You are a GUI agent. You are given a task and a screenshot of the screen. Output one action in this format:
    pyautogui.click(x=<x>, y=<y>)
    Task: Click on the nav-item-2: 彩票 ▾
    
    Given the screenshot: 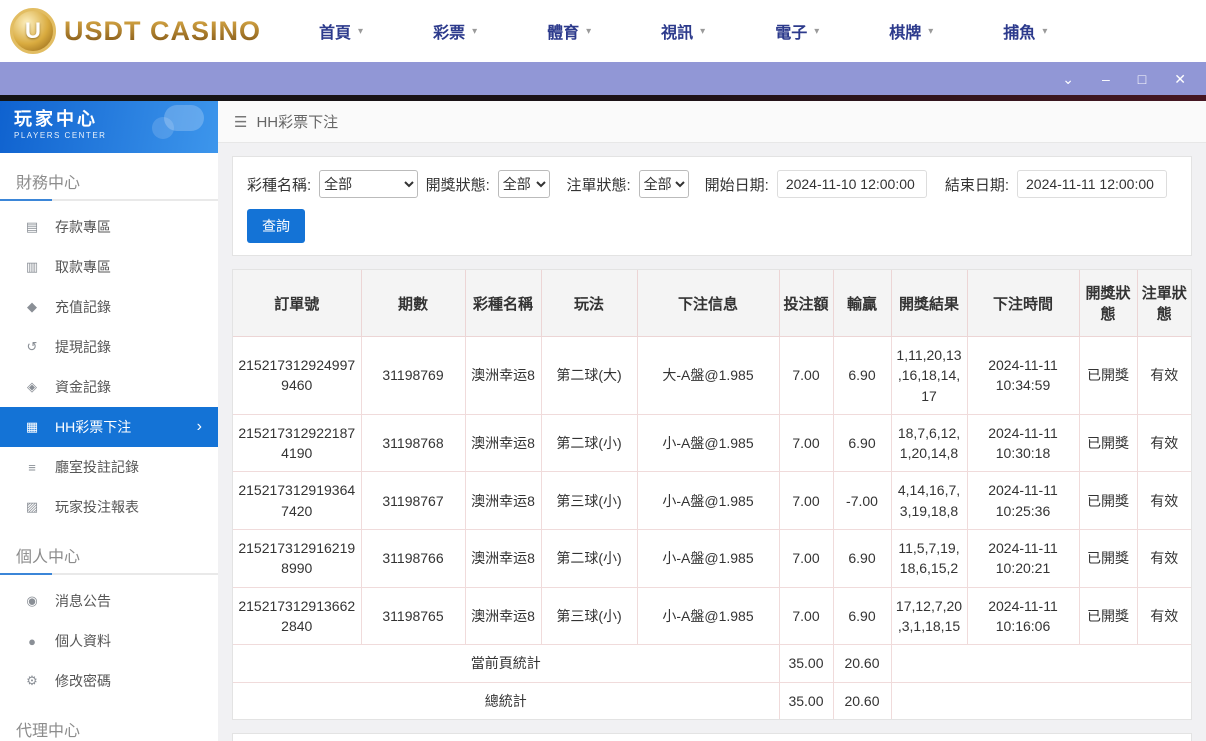 What is the action you would take?
    pyautogui.click(x=455, y=31)
    